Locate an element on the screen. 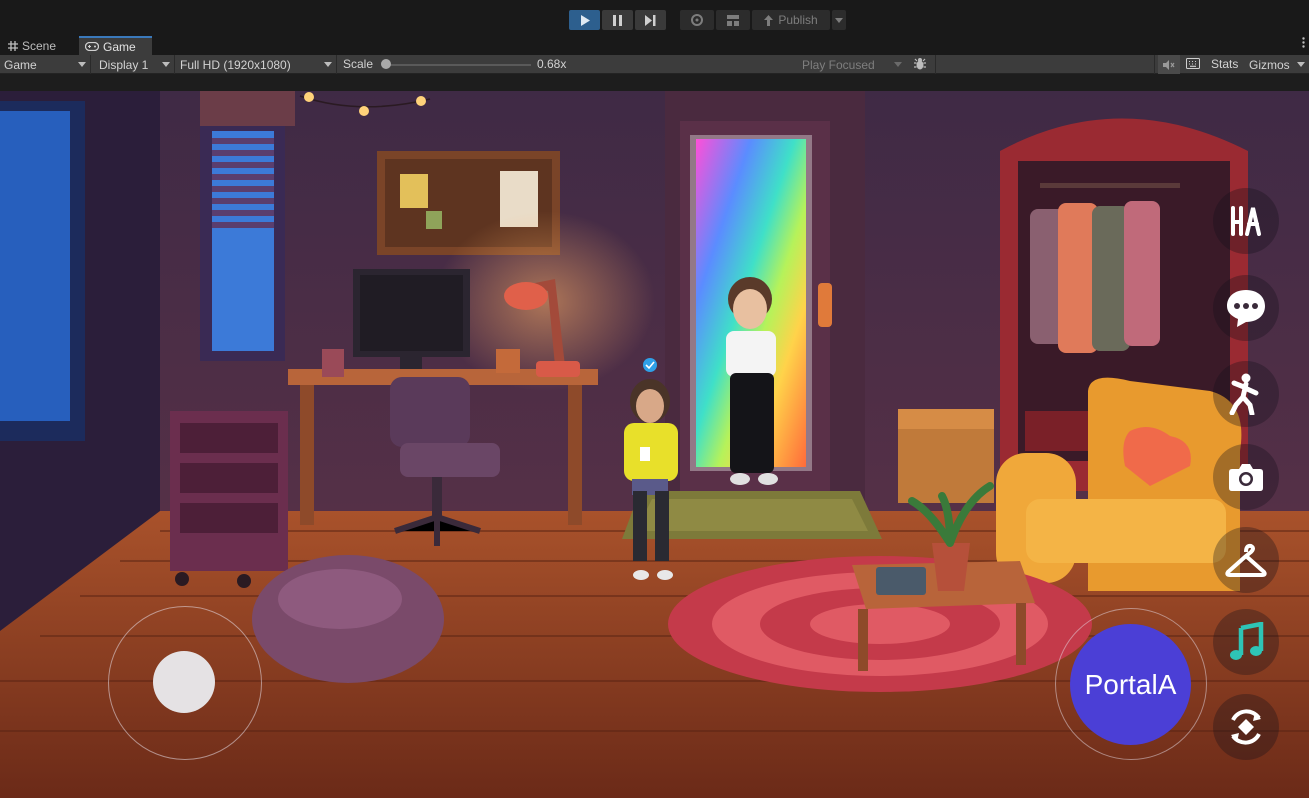 Image resolution: width=1309 pixels, height=798 pixels. gizmos-dropdown: Gizmos is located at coordinates (1279, 64).